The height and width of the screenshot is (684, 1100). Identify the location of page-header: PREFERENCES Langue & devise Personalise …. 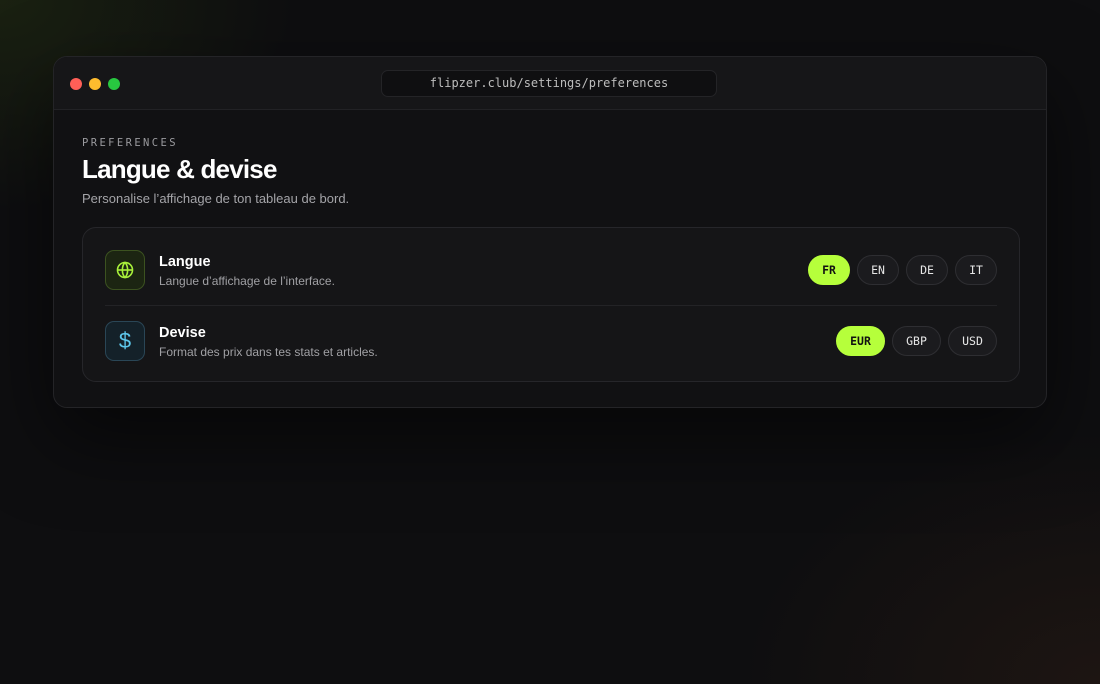
(550, 171).